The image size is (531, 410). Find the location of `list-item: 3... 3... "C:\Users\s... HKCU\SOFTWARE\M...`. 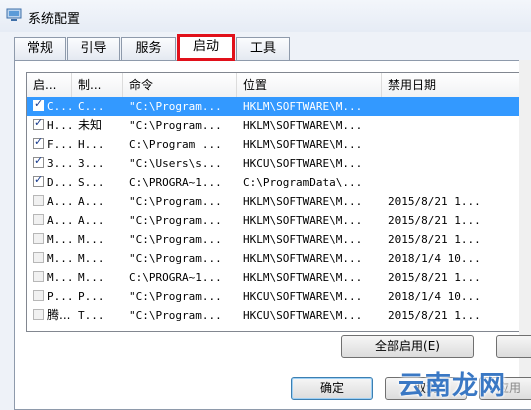

list-item: 3... 3... "C:\Users\s... HKCU\SOFTWARE\M... is located at coordinates (279, 163).